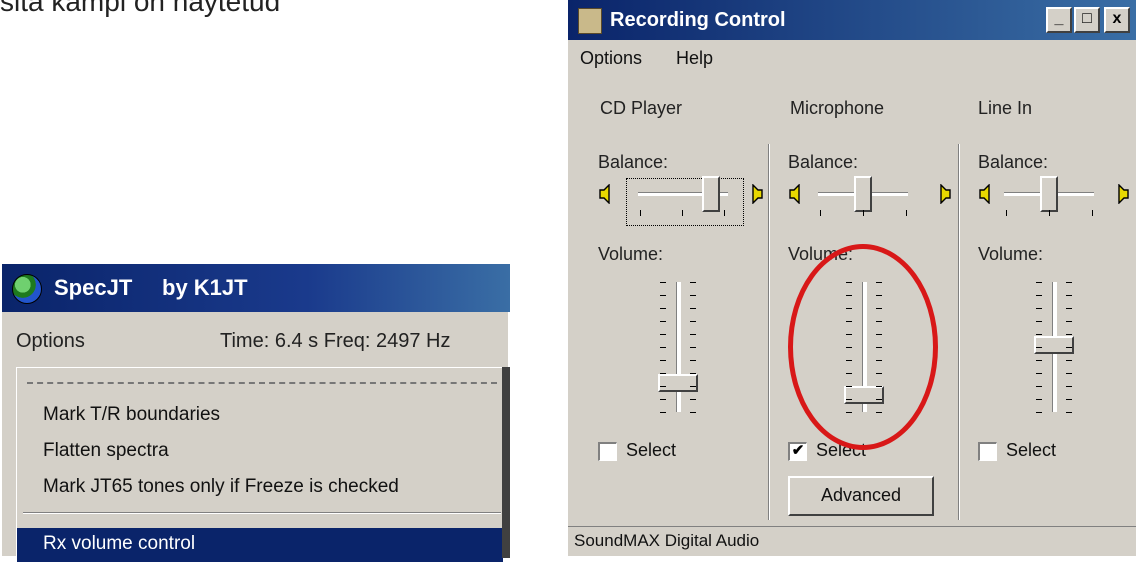 Image resolution: width=1136 pixels, height=562 pixels. I want to click on volume-label: Volume:, so click(1011, 254).